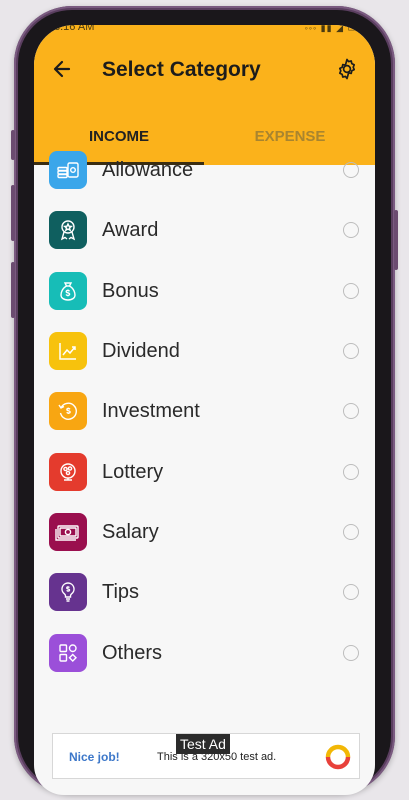  I want to click on status-time: 8:16 AM, so click(74, 29).